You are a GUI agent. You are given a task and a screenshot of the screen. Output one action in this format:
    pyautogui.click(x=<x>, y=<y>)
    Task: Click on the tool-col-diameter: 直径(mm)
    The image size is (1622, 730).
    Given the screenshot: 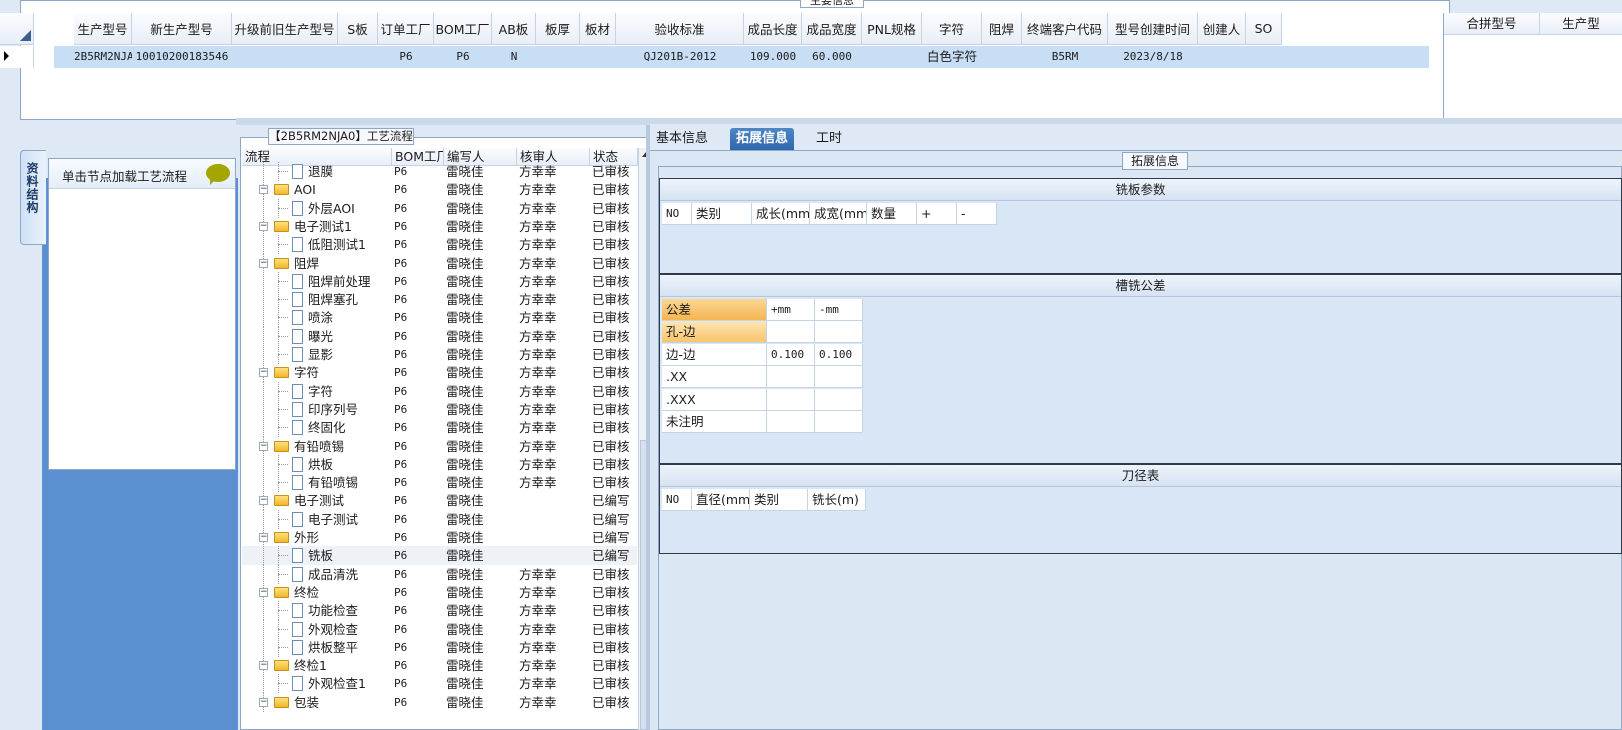 What is the action you would take?
    pyautogui.click(x=721, y=500)
    